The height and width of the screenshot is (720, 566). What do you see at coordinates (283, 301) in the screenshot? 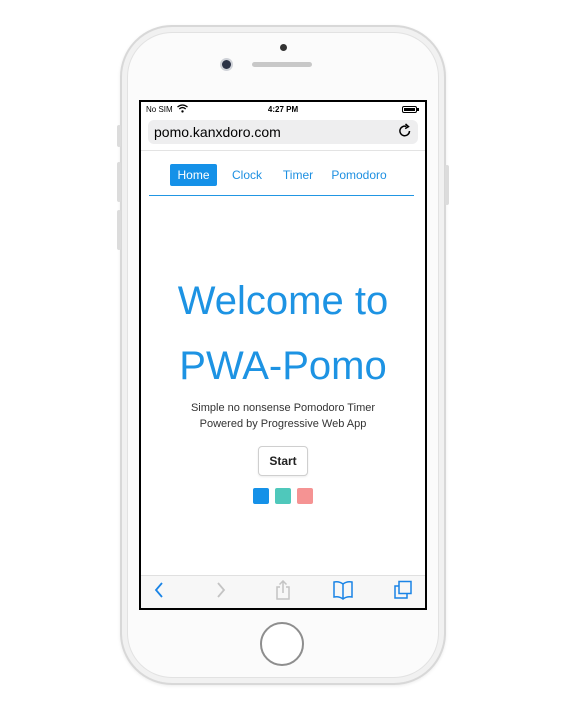
I see `page-title-line-1: Welcome to` at bounding box center [283, 301].